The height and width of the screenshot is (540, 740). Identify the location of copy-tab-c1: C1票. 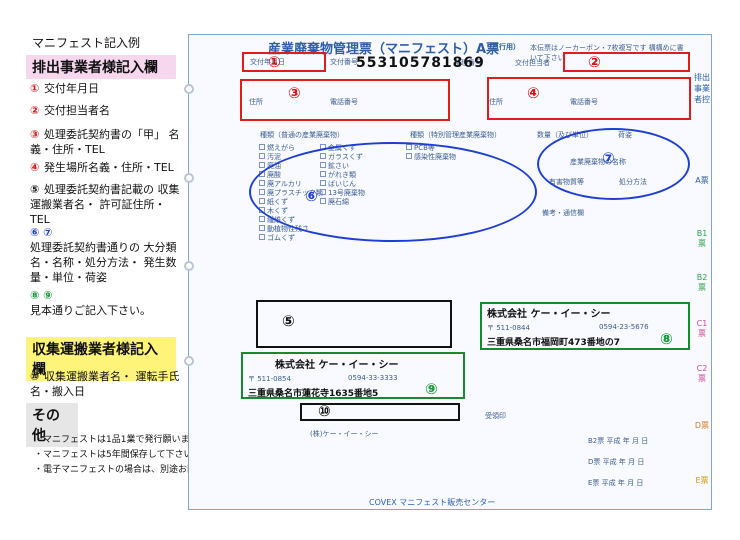
(702, 328).